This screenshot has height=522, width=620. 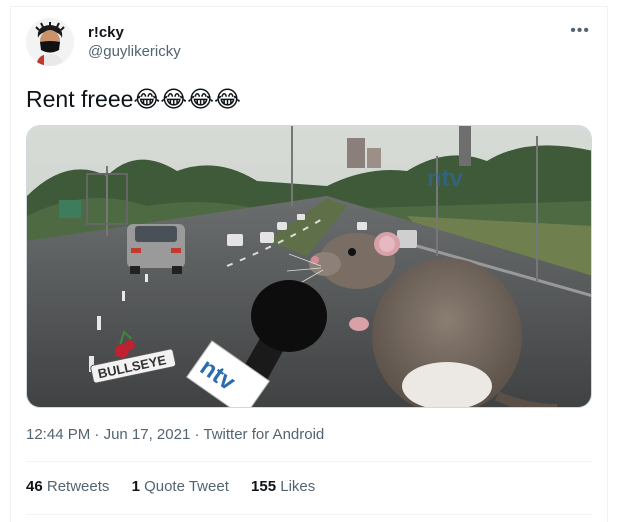 What do you see at coordinates (580, 31) in the screenshot?
I see `more-icon: •••` at bounding box center [580, 31].